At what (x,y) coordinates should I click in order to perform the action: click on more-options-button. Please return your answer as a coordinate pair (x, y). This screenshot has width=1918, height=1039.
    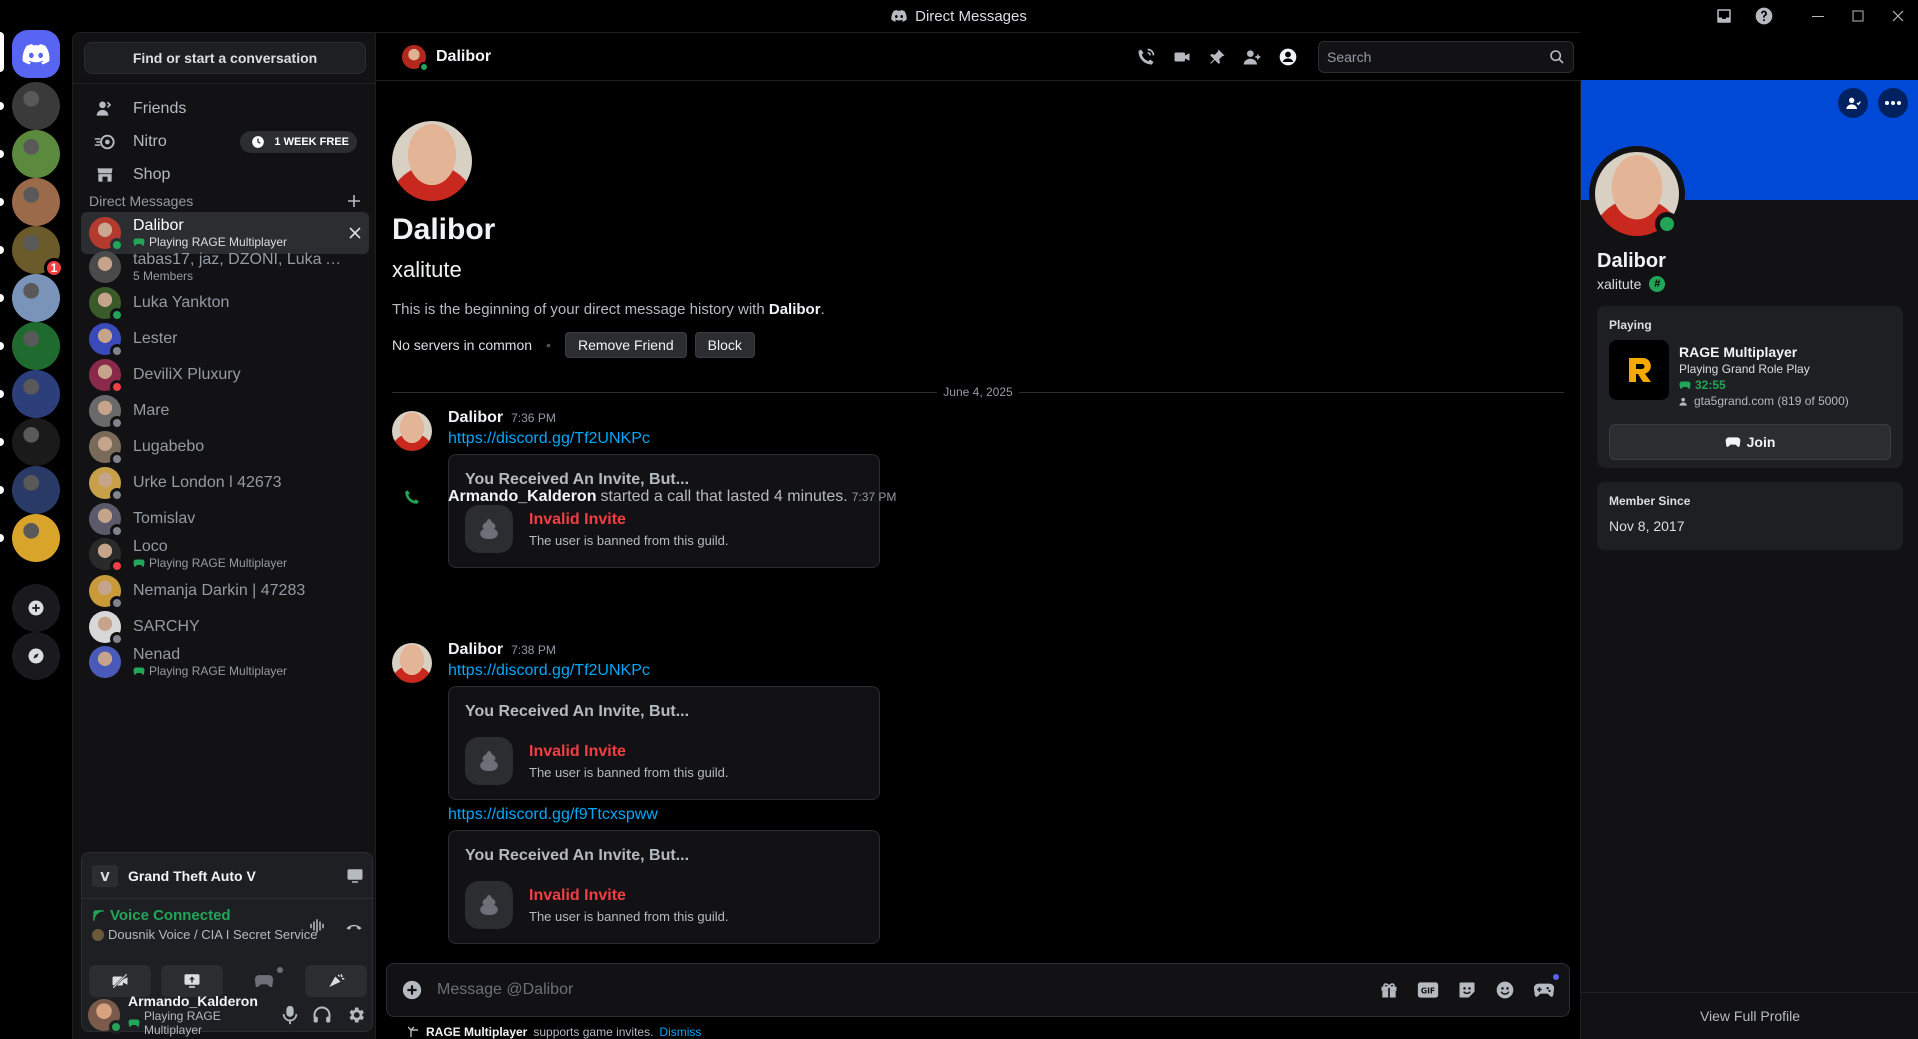
    Looking at the image, I should click on (1893, 103).